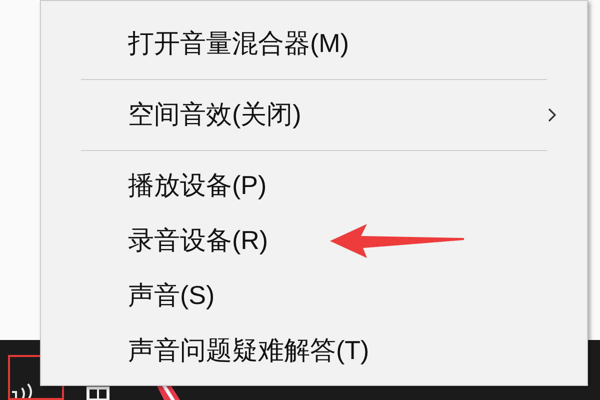 The image size is (600, 400). Describe the element at coordinates (98, 393) in the screenshot. I see `app-icon` at that location.